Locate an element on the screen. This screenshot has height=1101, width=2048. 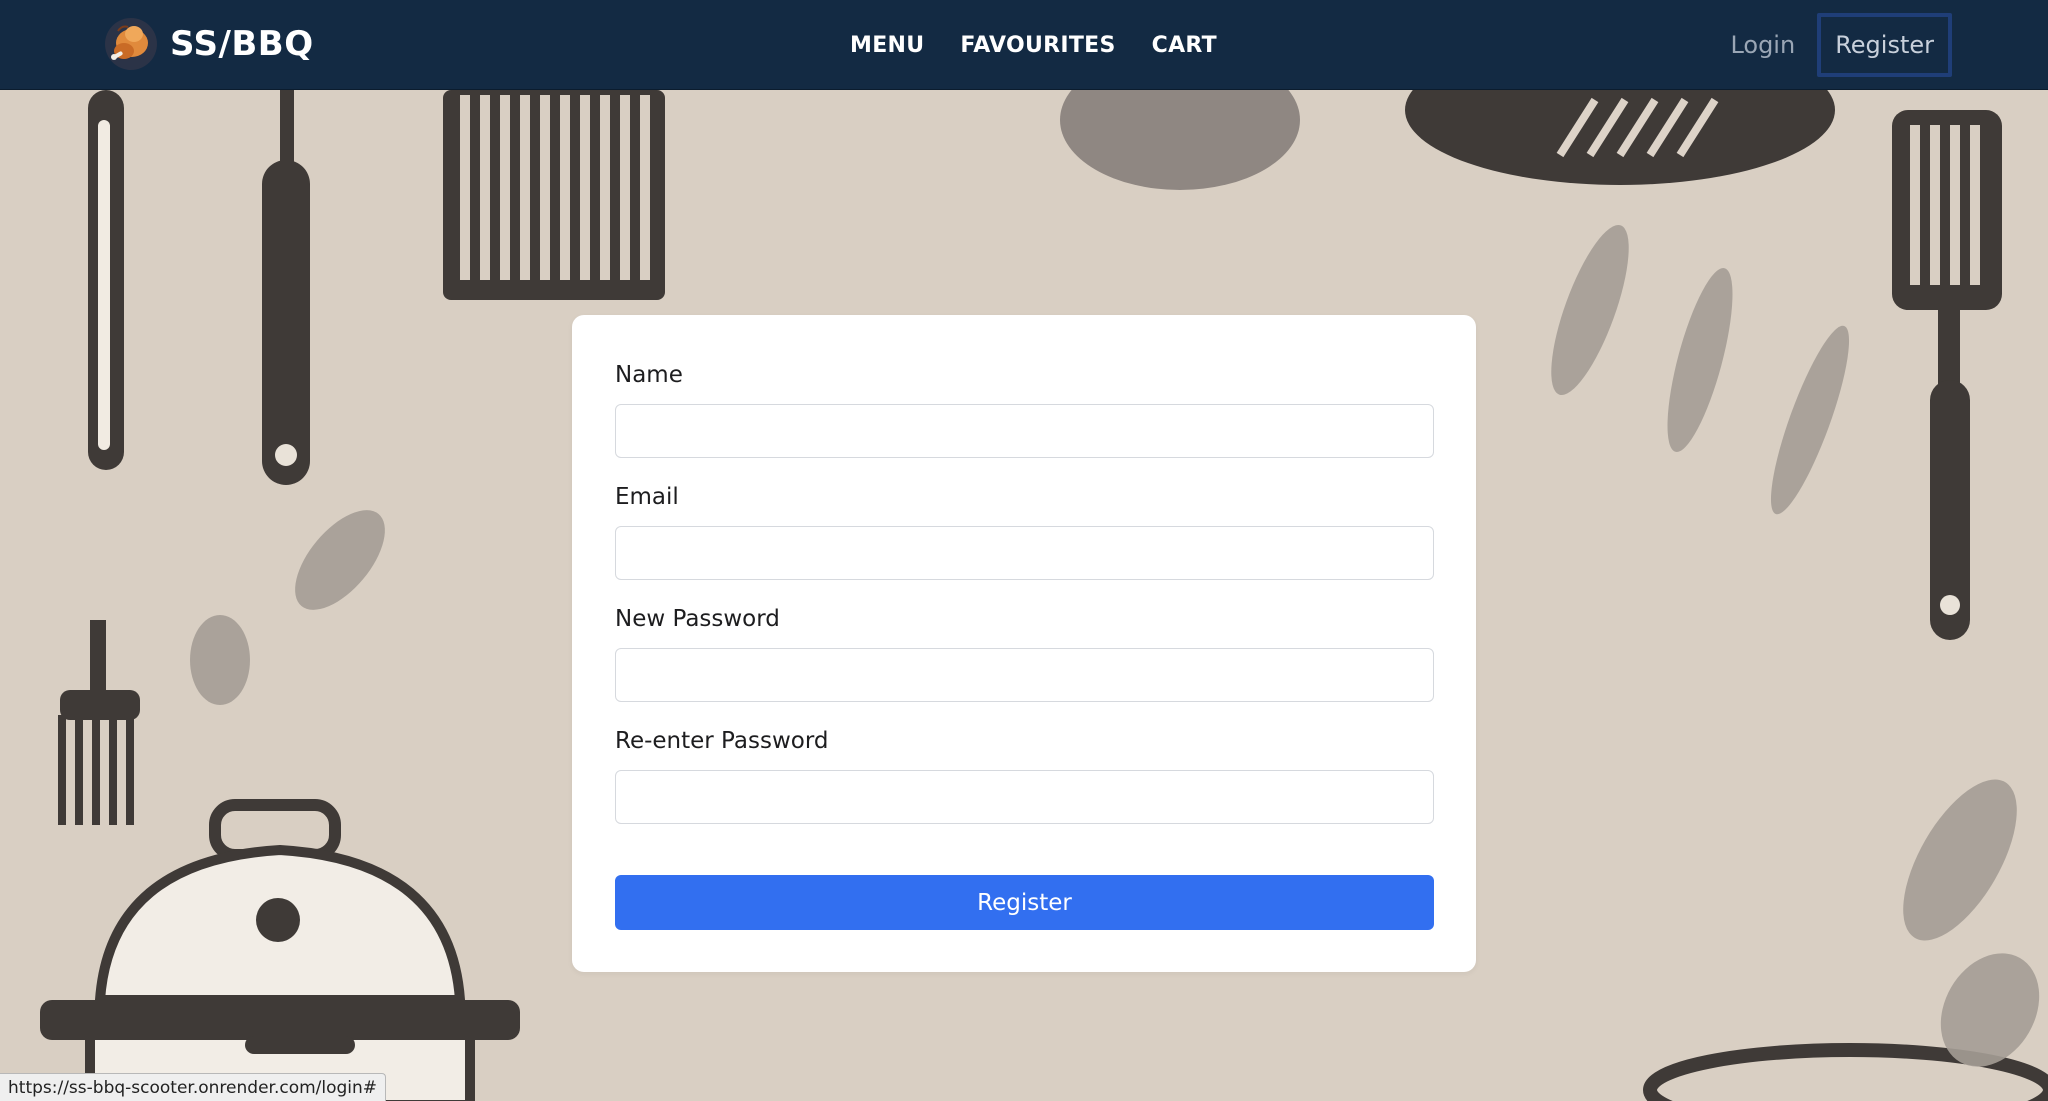
confirm-password-input is located at coordinates (1024, 797).